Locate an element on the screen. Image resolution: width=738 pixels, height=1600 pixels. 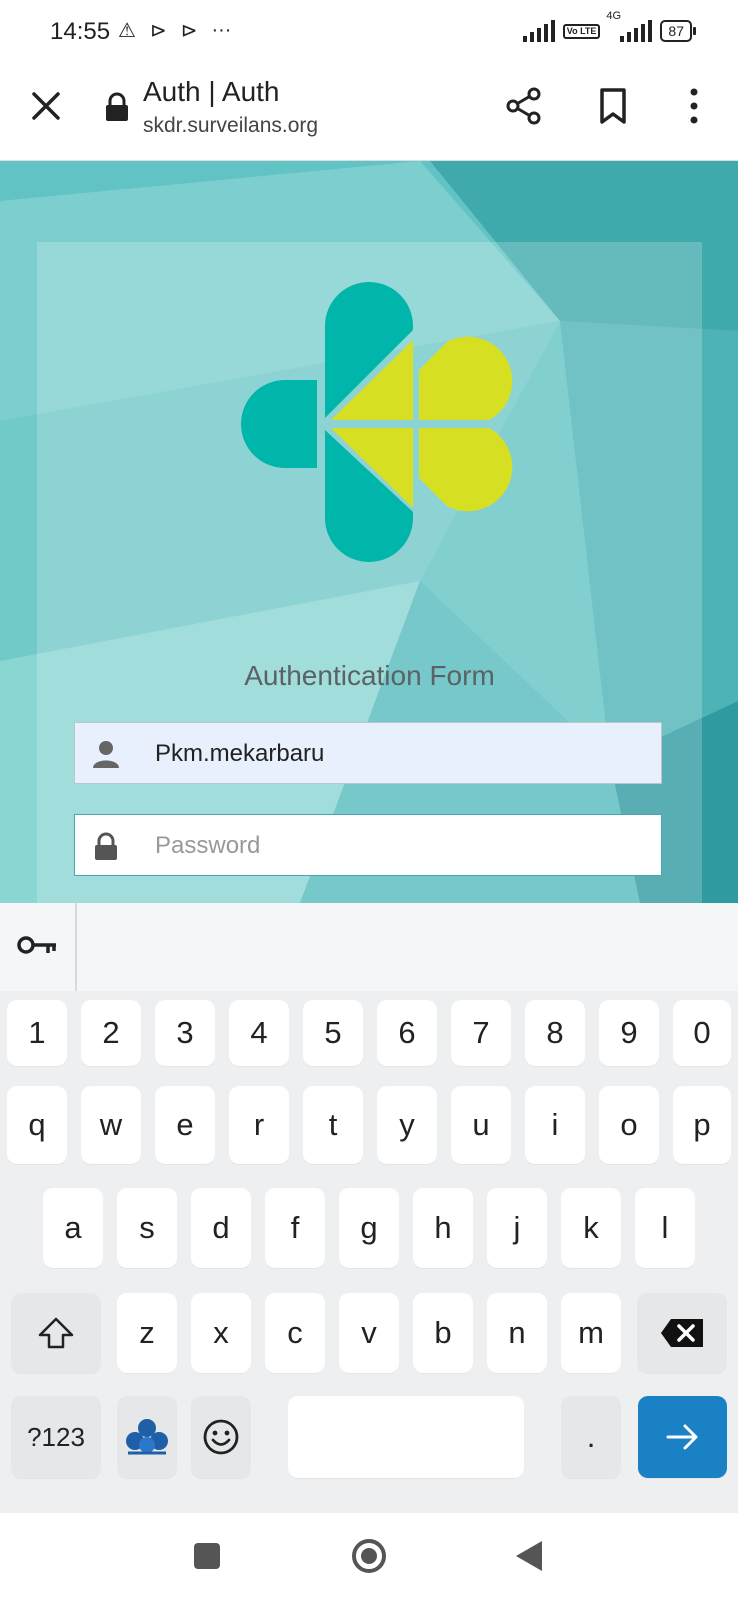
key-e: e is located at coordinates (185, 1125).